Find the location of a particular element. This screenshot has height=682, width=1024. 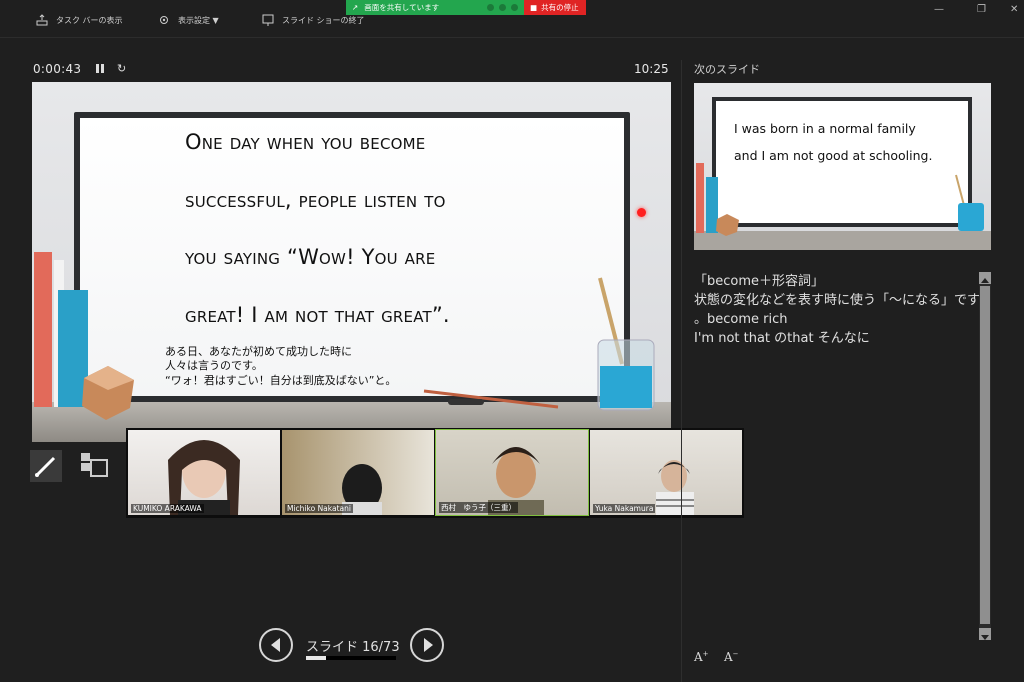

participant-tile-active: 西村 ゆう子（三重） is located at coordinates (512, 472).